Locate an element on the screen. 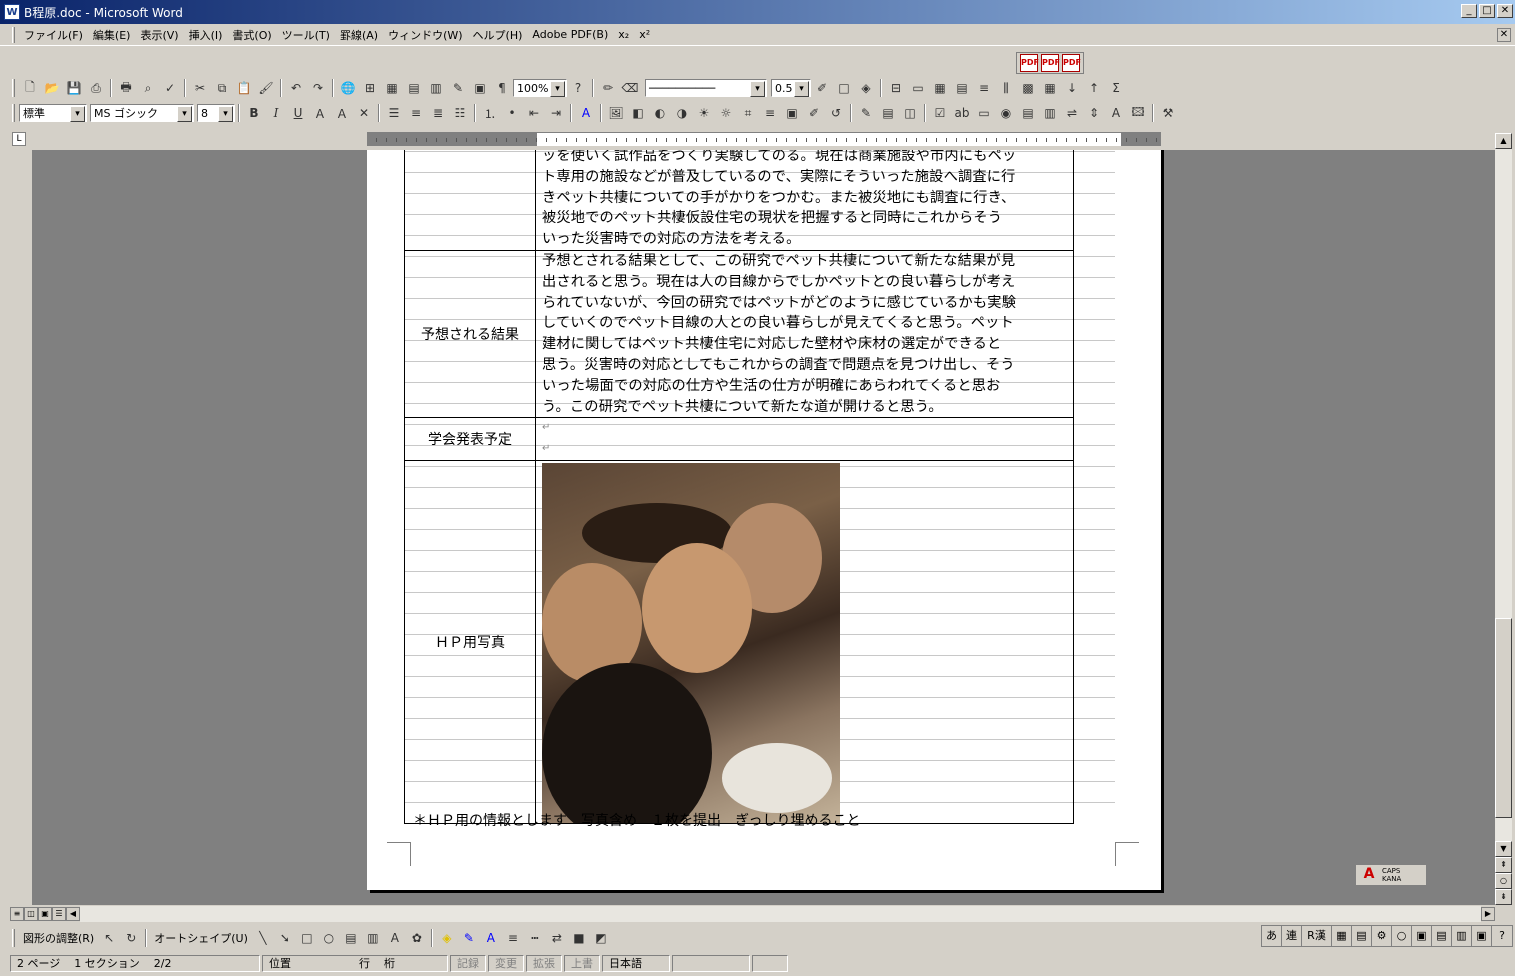  insert-excel-icon: ▤ is located at coordinates (414, 88).